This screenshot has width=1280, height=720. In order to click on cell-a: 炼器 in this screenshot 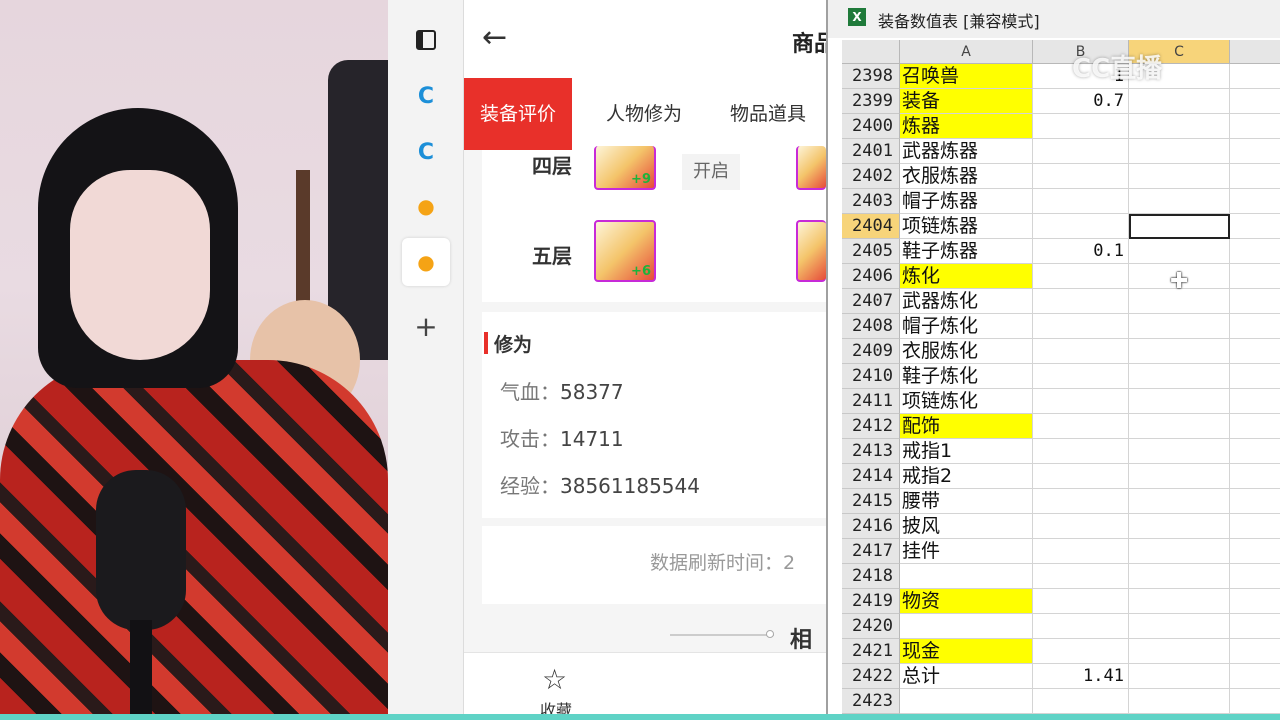, I will do `click(966, 126)`.